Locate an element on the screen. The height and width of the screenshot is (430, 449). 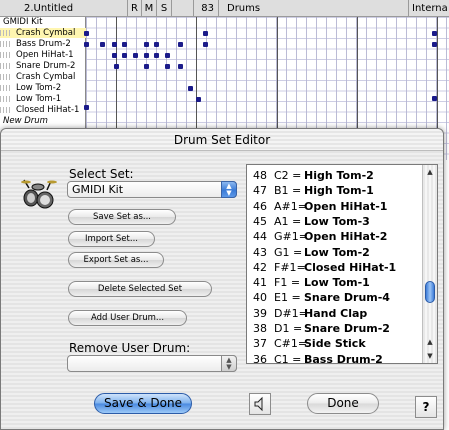
drum-list-item: 47 B1 = High Tom-1 is located at coordinates (334, 190).